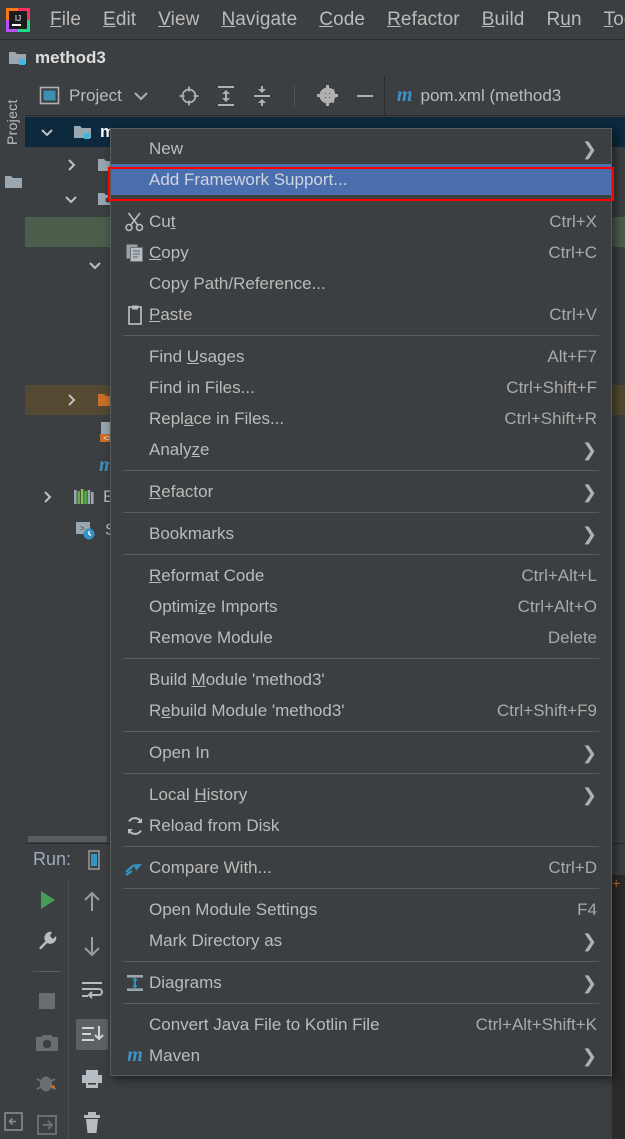  Describe the element at coordinates (361, 982) in the screenshot. I see `menu-item-diagrams: Diagrams ❯` at that location.